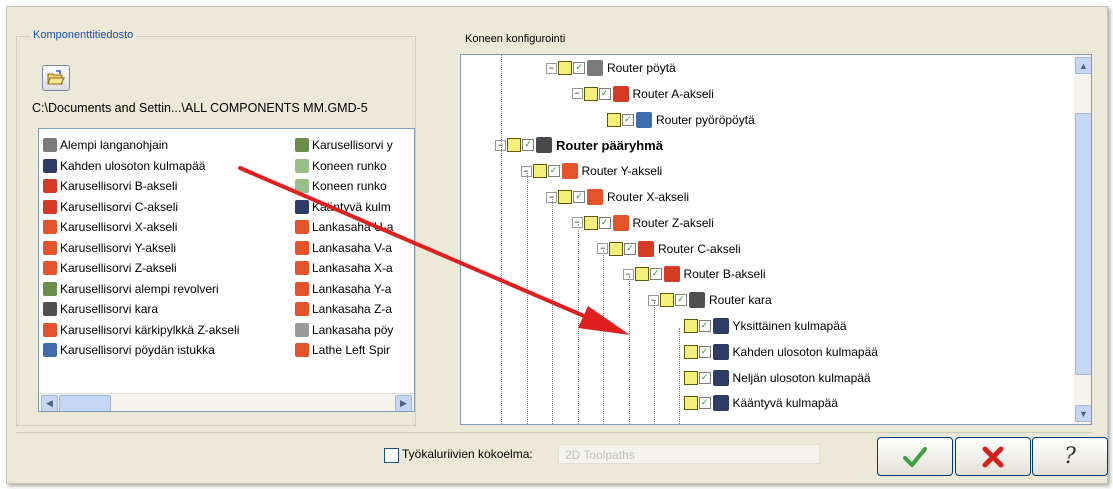  Describe the element at coordinates (689, 454) in the screenshot. I see `toolpath-collection-select: 2D Toolpaths` at that location.